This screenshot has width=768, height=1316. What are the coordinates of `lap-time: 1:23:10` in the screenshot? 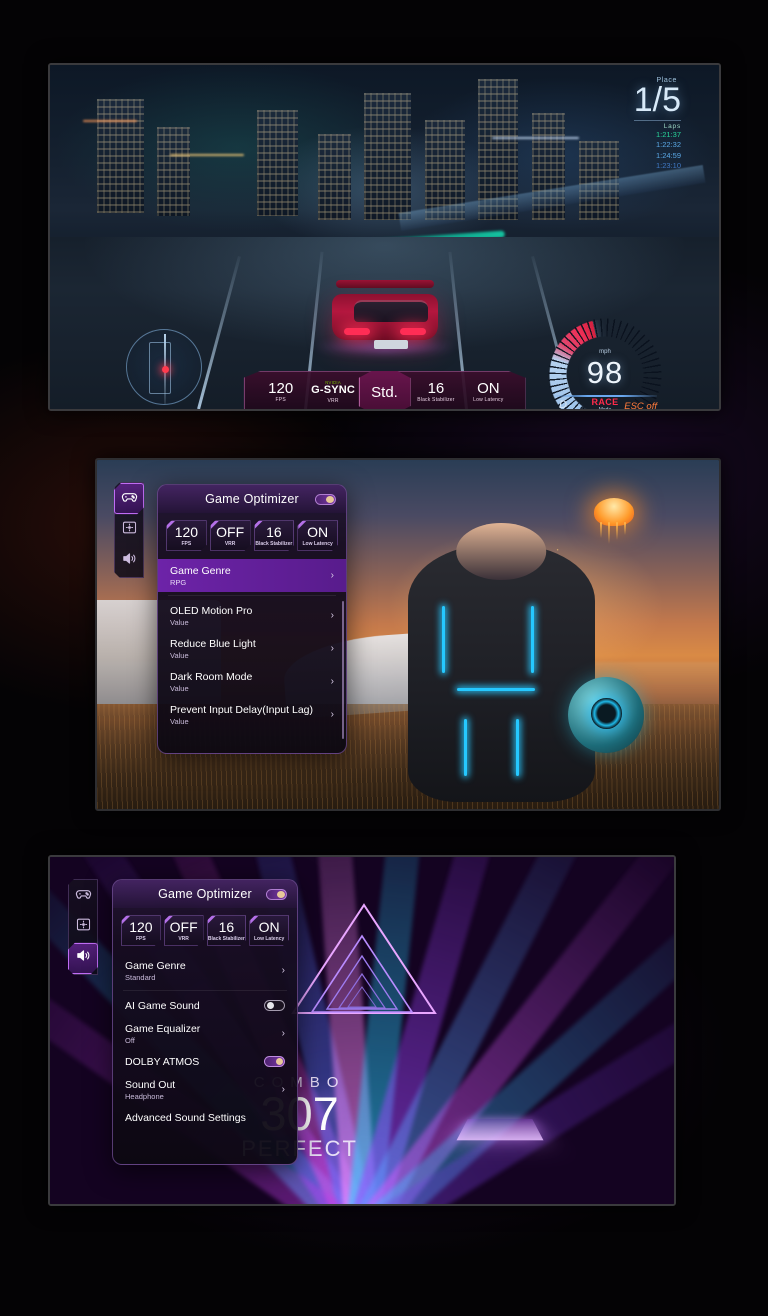 It's located at (668, 165).